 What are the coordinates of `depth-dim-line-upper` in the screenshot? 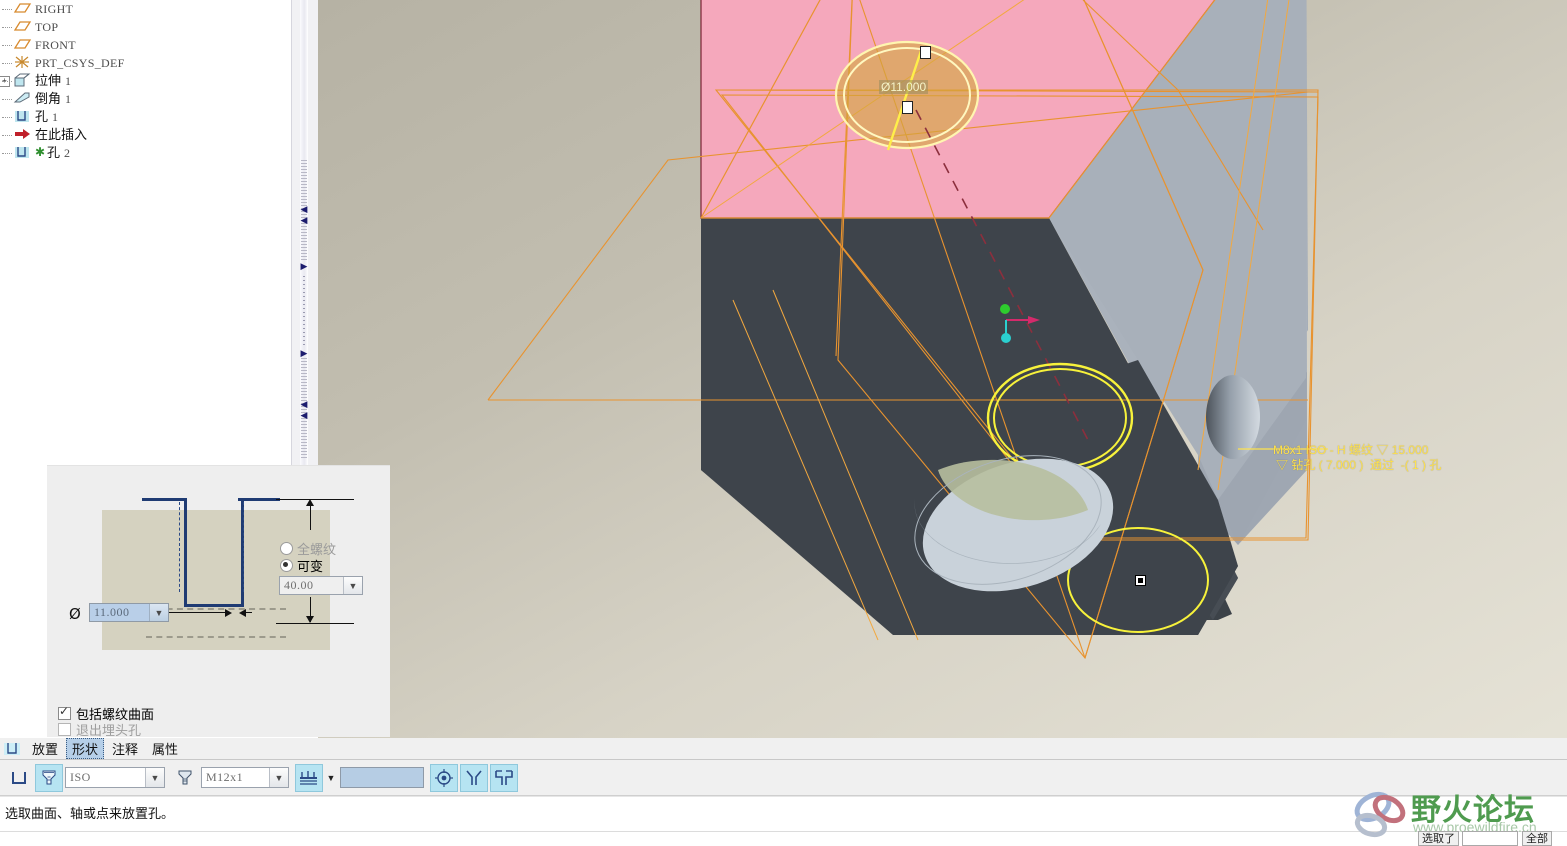 It's located at (310, 518).